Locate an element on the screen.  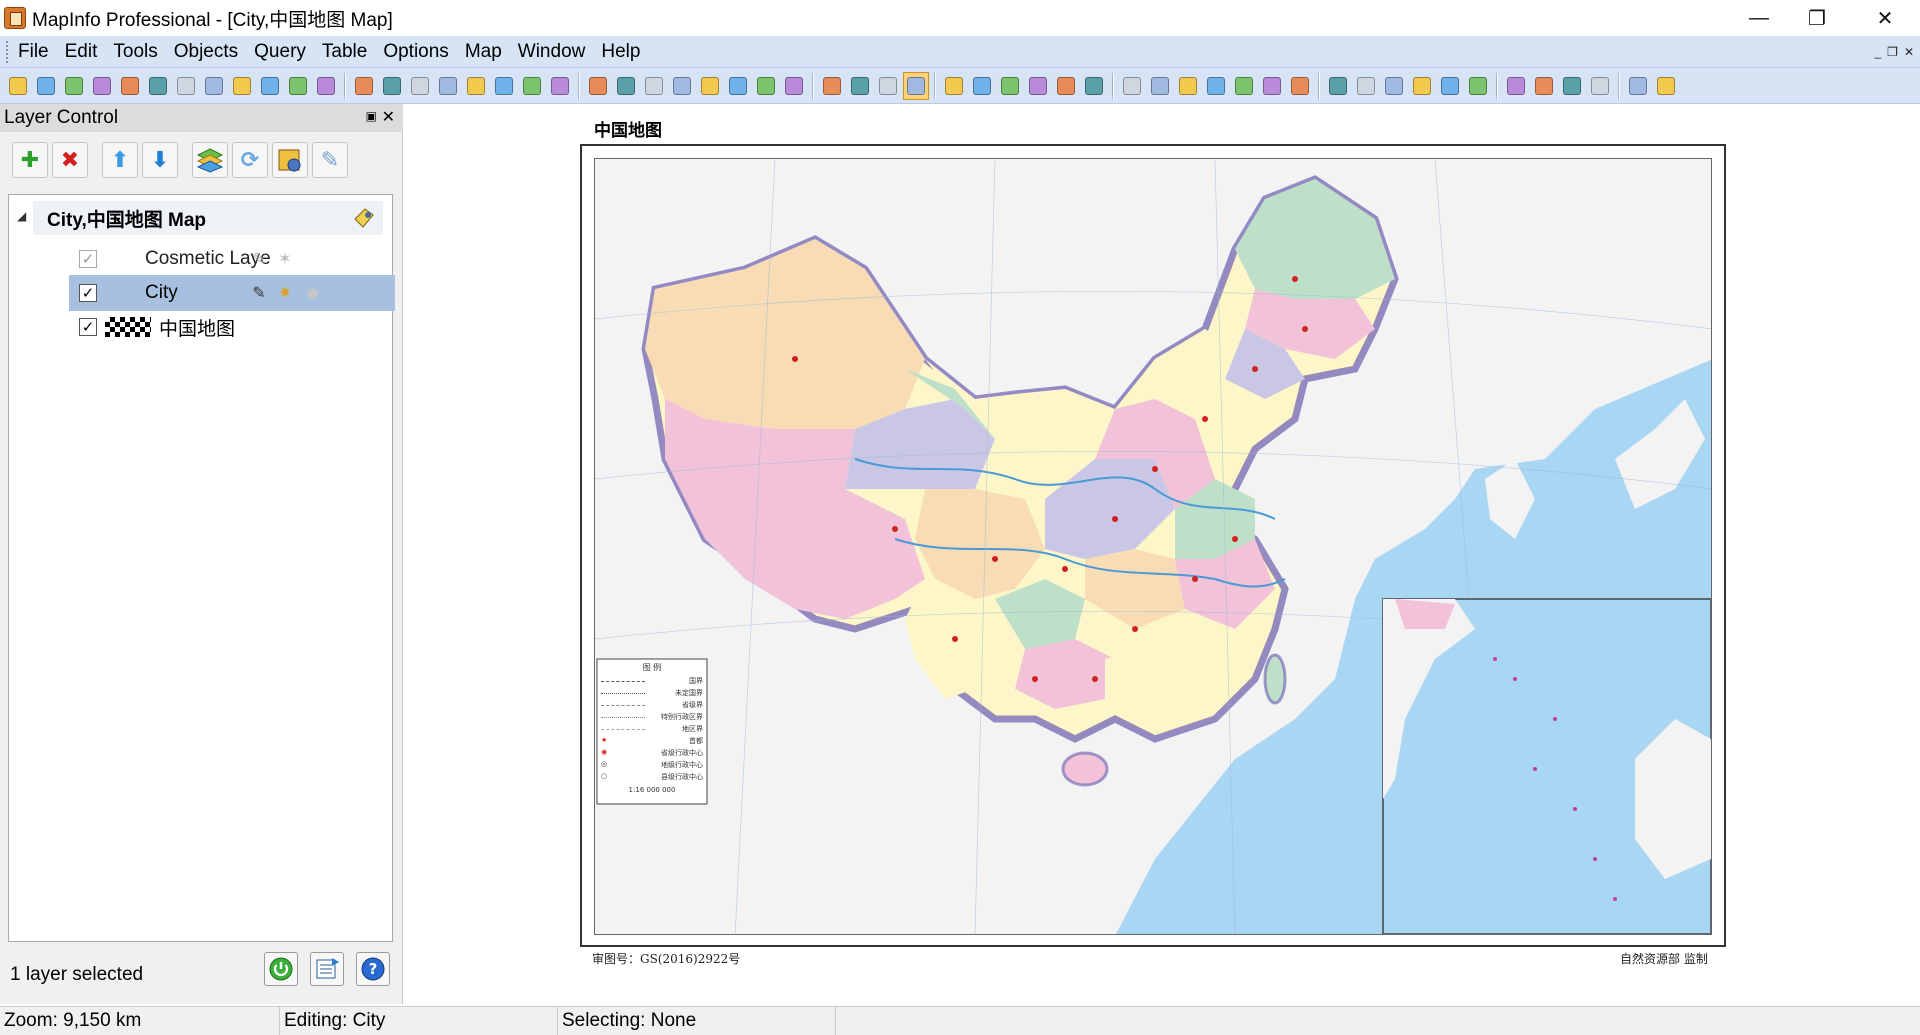
graph-select-button is located at coordinates (794, 86).